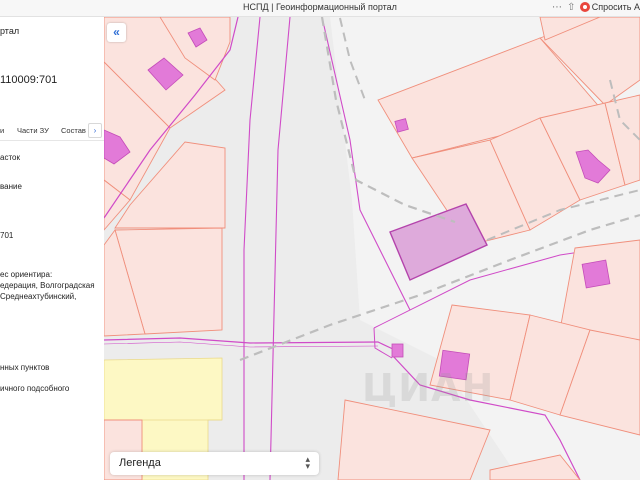  I want to click on portal-title: ртал, so click(10, 31).